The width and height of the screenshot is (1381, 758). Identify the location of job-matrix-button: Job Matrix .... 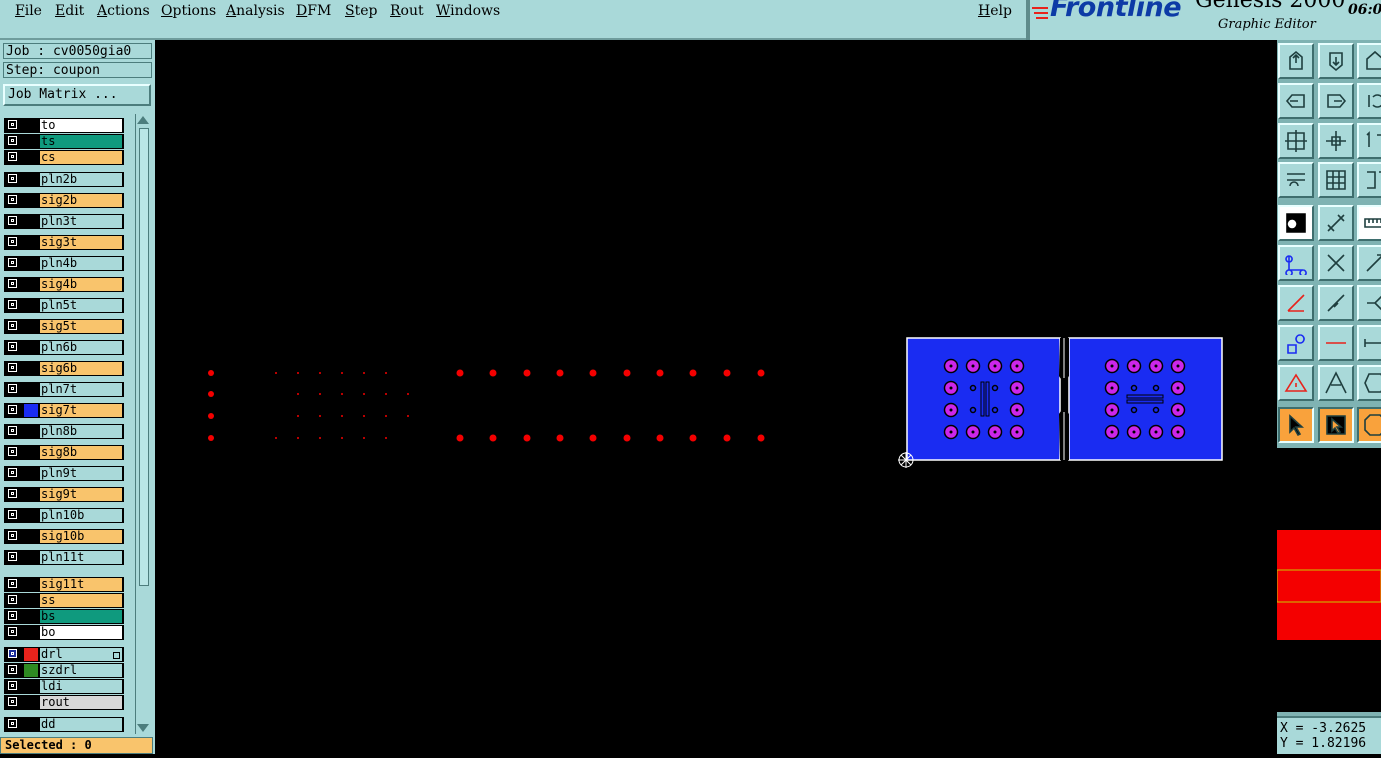
(77, 95).